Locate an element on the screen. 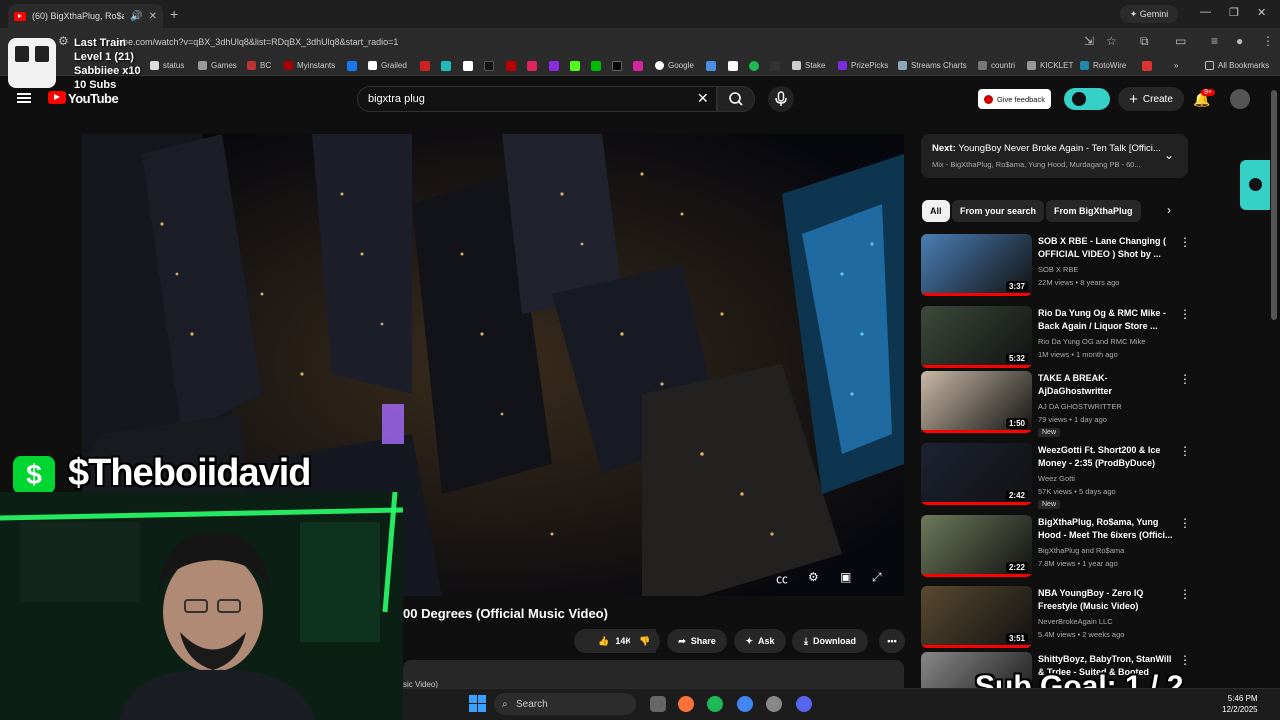 The height and width of the screenshot is (720, 1280). browser-tab: (60) BigXthaPlug, Ro$ama 🔊 ✕ is located at coordinates (85, 16).